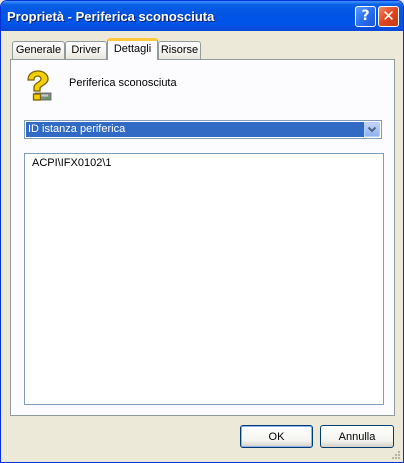 This screenshot has height=463, width=404. I want to click on property-dropdown: ID istanza periferica, so click(203, 129).